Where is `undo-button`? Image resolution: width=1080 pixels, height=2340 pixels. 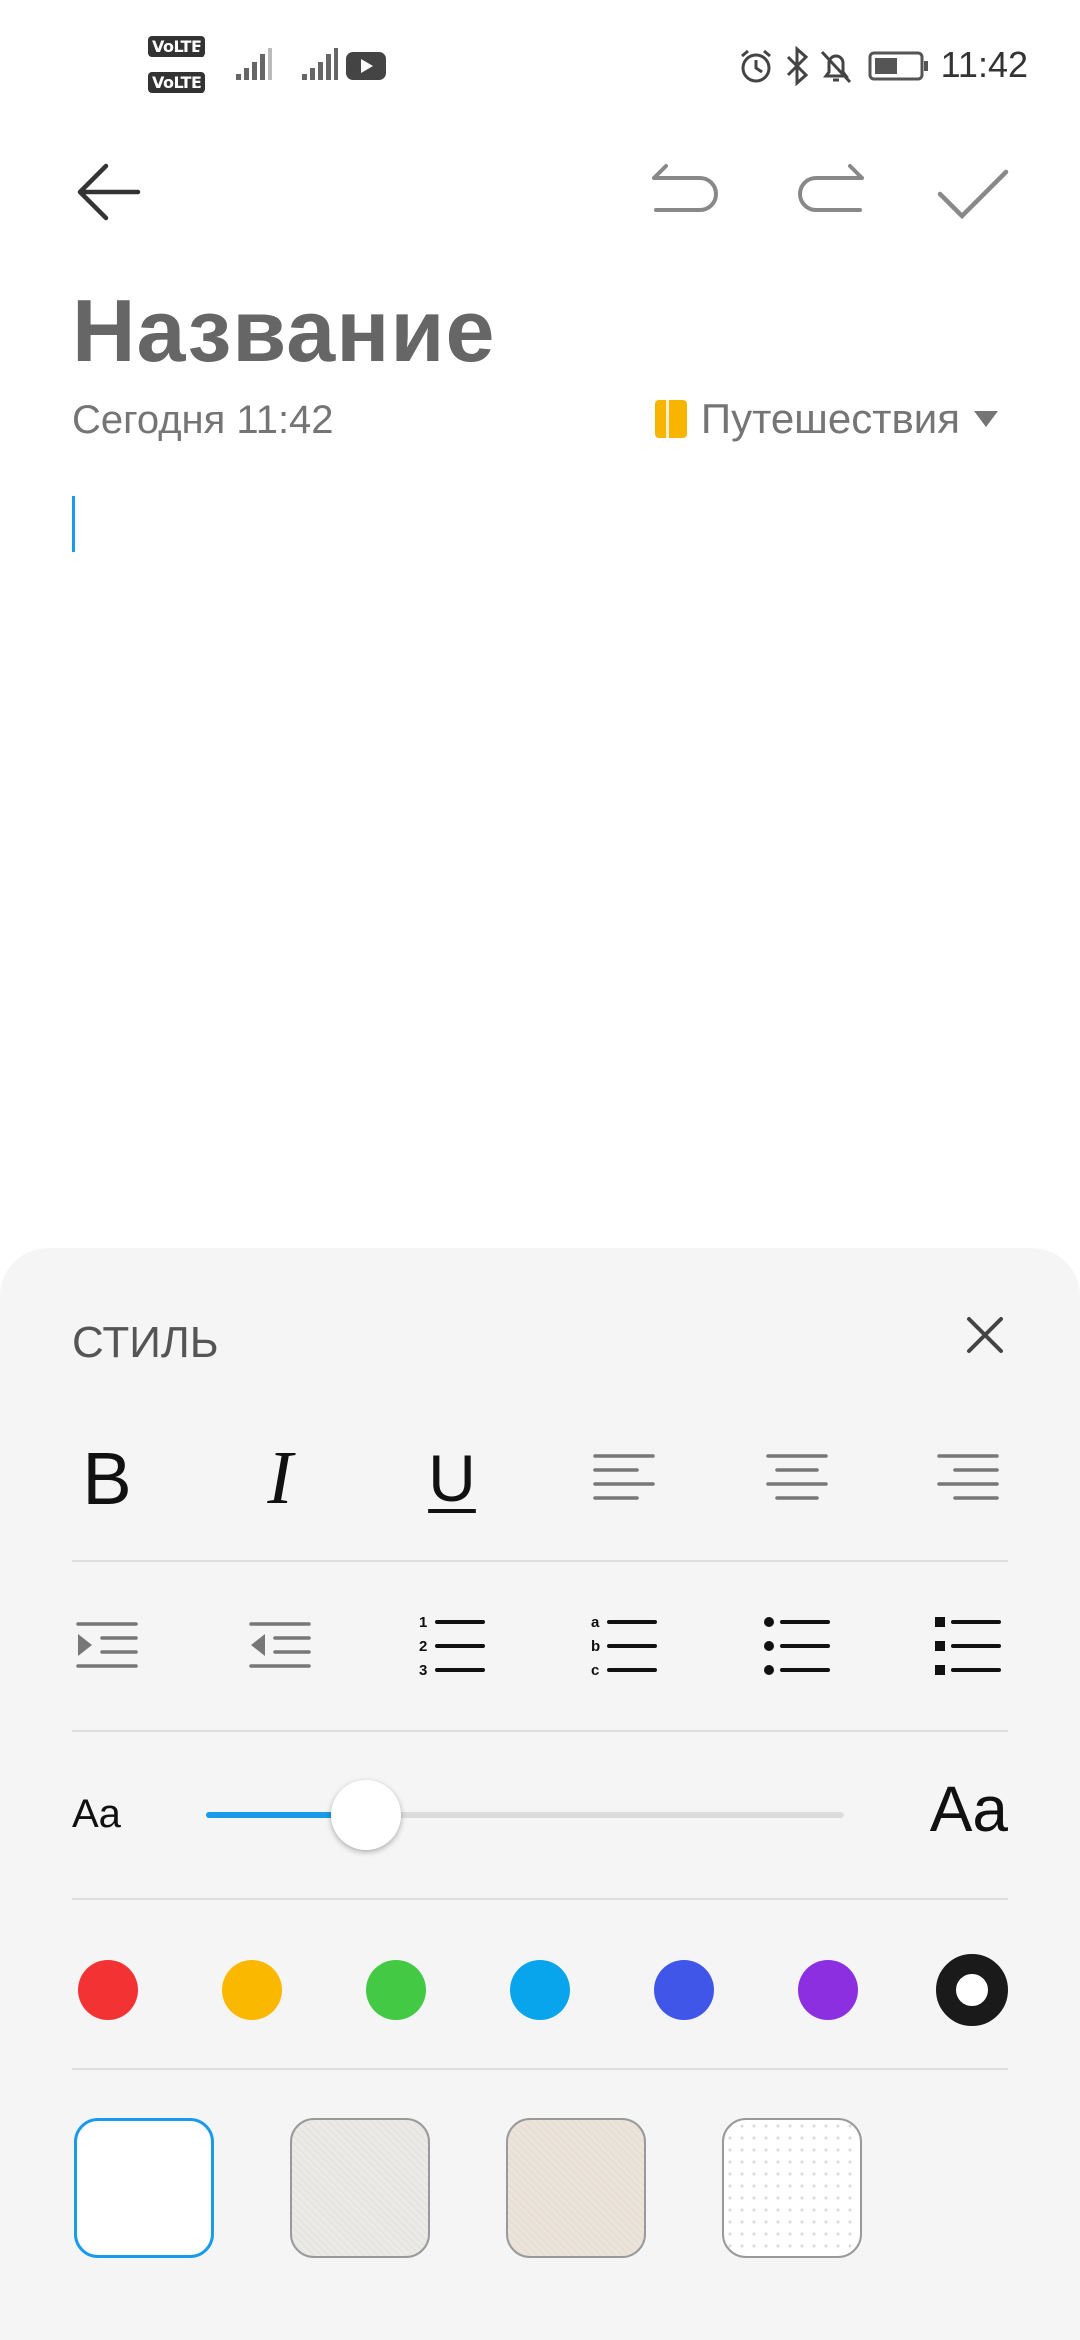 undo-button is located at coordinates (685, 192).